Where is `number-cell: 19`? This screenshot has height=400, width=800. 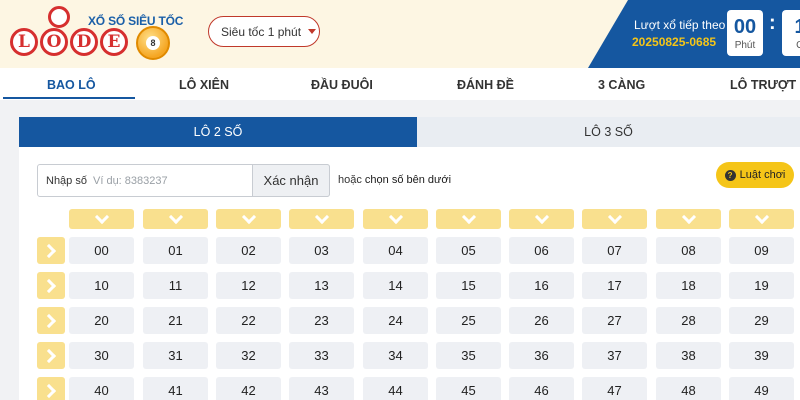 number-cell: 19 is located at coordinates (761, 285).